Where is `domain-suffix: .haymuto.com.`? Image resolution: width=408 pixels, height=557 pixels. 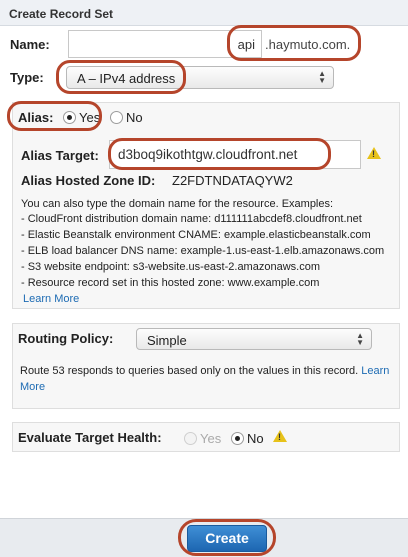 domain-suffix: .haymuto.com. is located at coordinates (308, 44).